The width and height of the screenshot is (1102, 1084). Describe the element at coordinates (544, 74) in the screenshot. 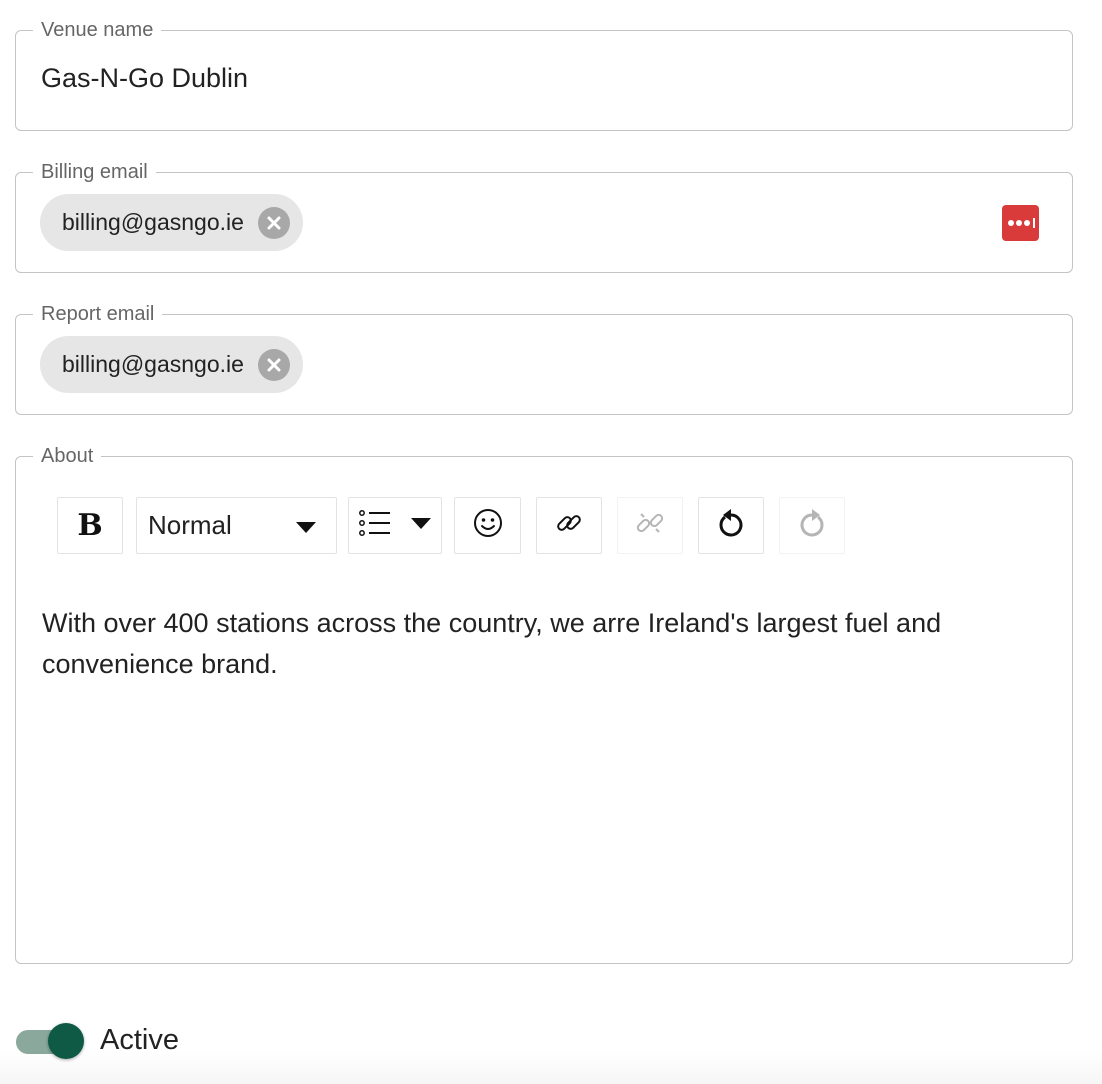

I see `venue-name-field: Venue name Gas-N-Go Dublin` at that location.